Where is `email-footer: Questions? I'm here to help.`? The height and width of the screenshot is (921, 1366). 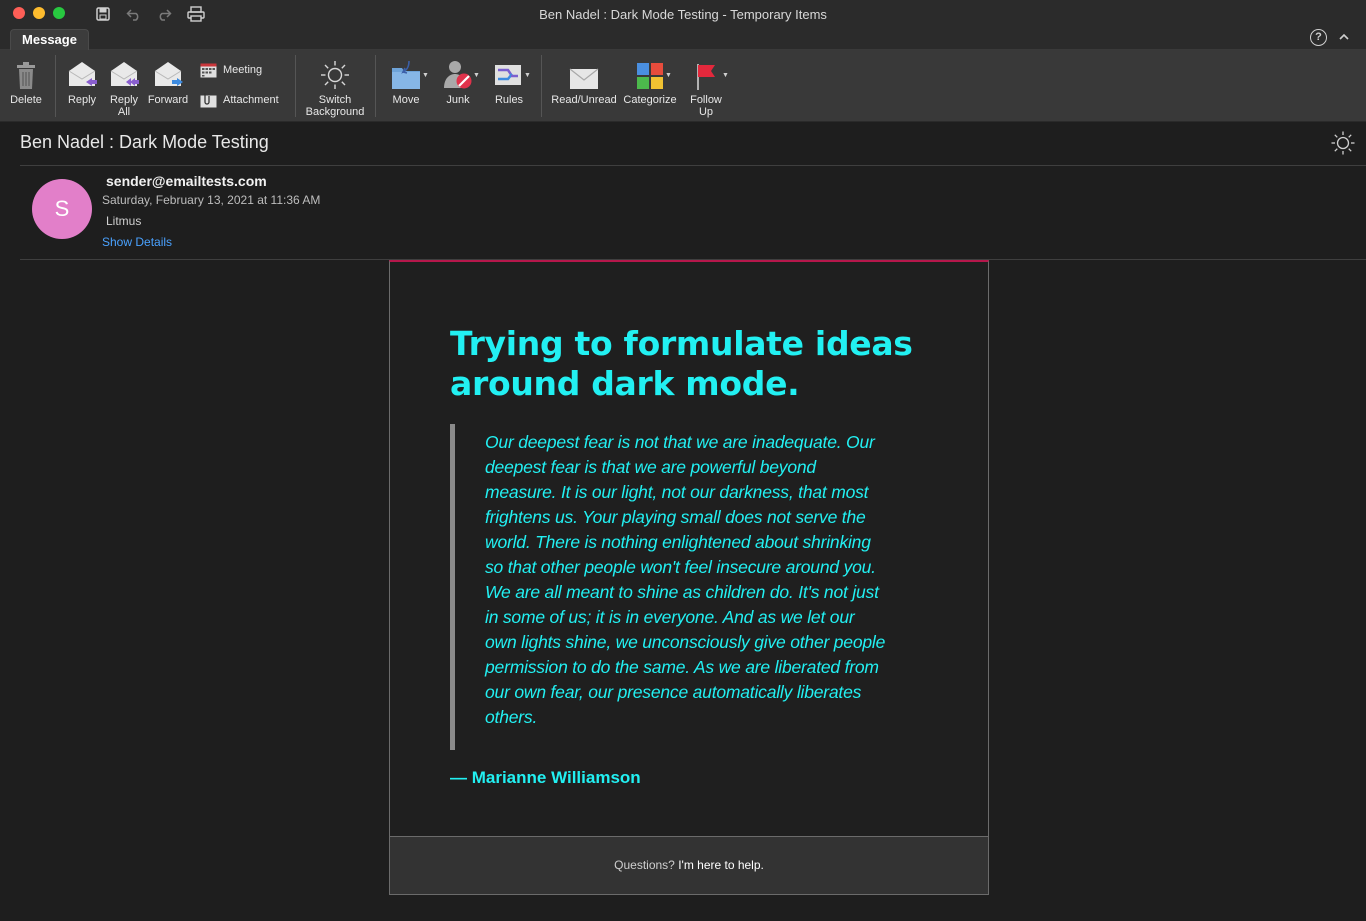 email-footer: Questions? I'm here to help. is located at coordinates (689, 865).